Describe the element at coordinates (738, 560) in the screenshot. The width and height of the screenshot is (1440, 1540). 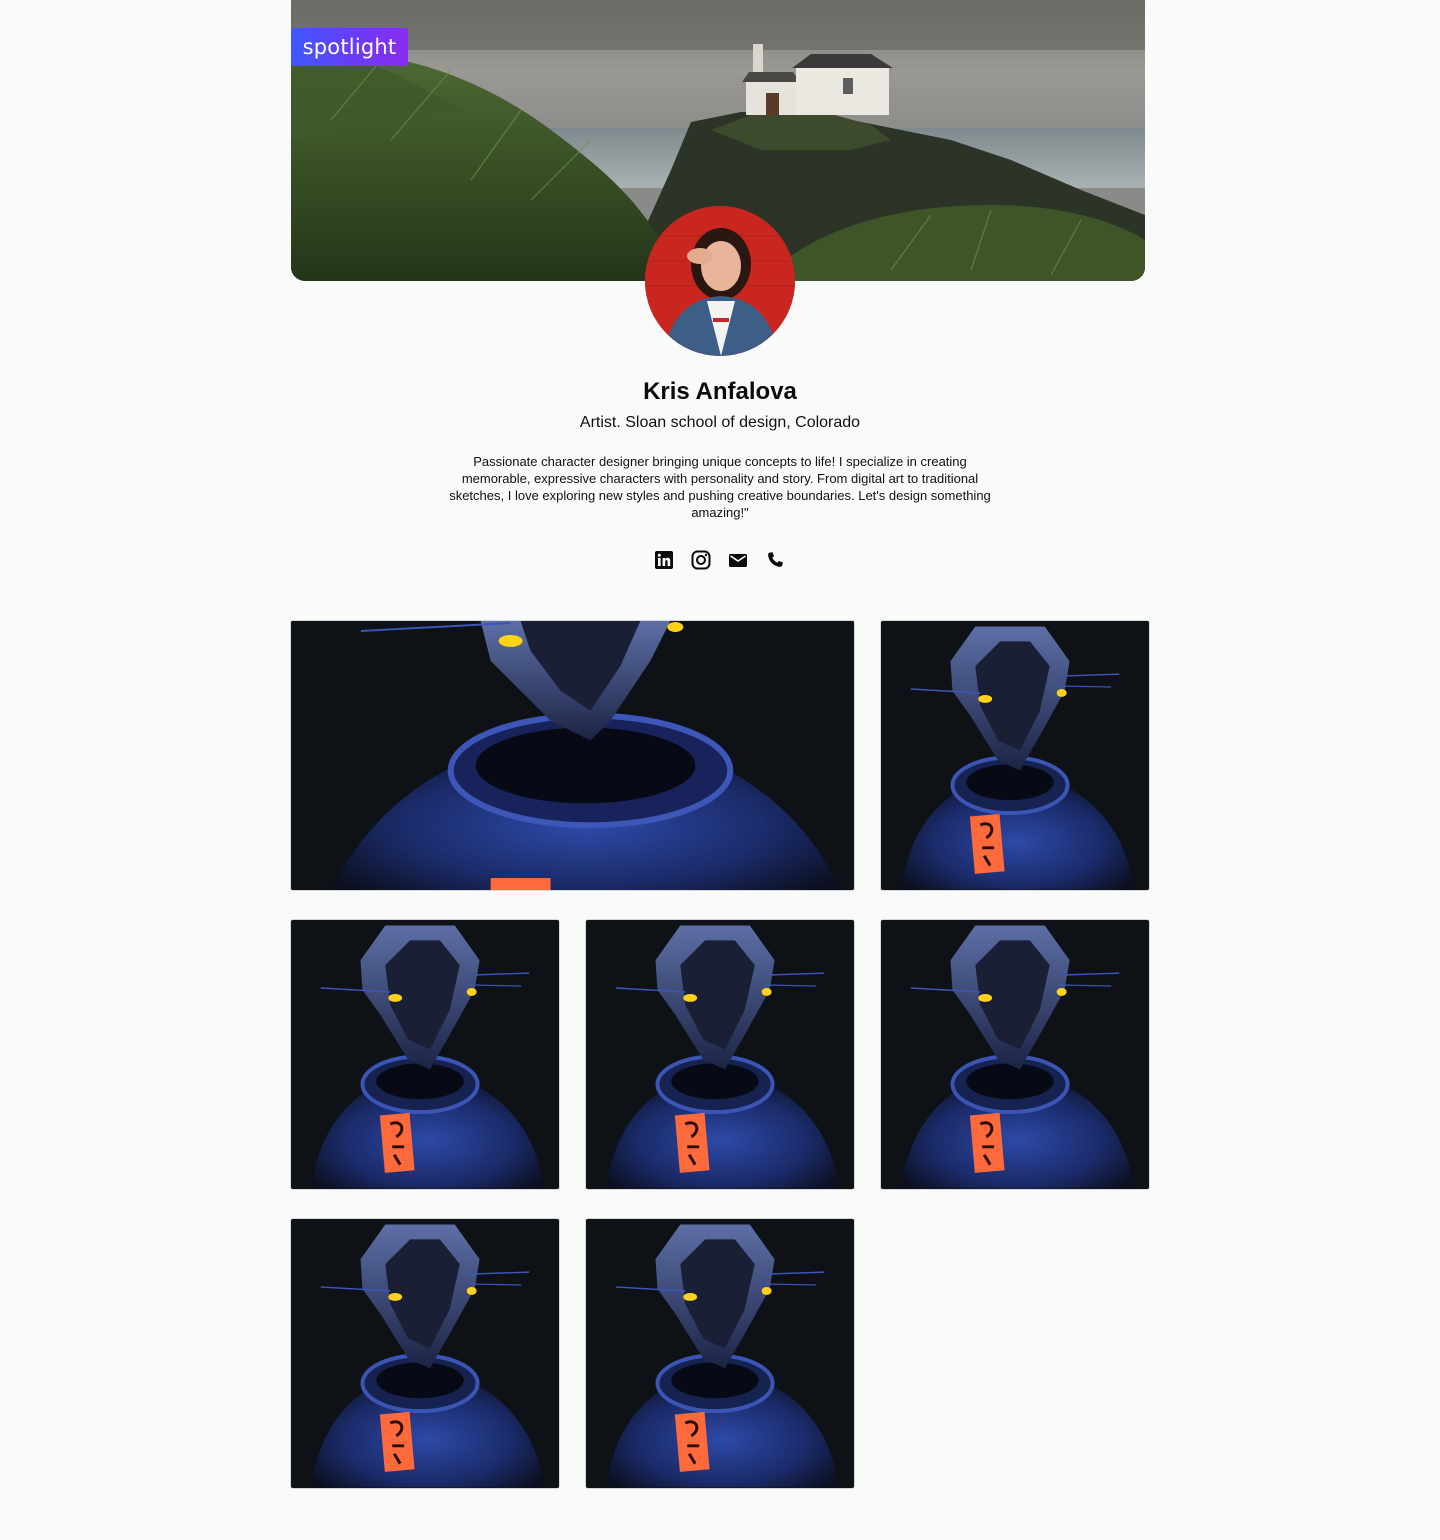
I see `email-icon` at that location.